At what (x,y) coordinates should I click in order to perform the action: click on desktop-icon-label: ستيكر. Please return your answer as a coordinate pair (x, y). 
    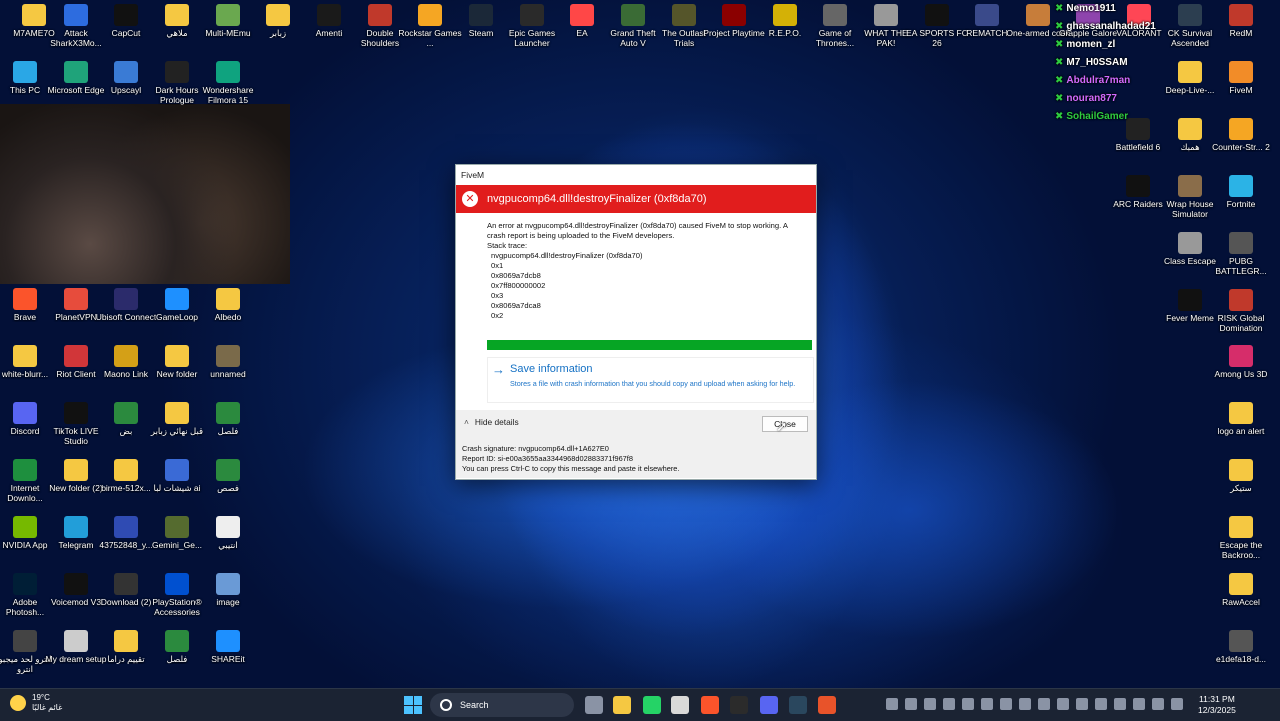
    Looking at the image, I should click on (1241, 488).